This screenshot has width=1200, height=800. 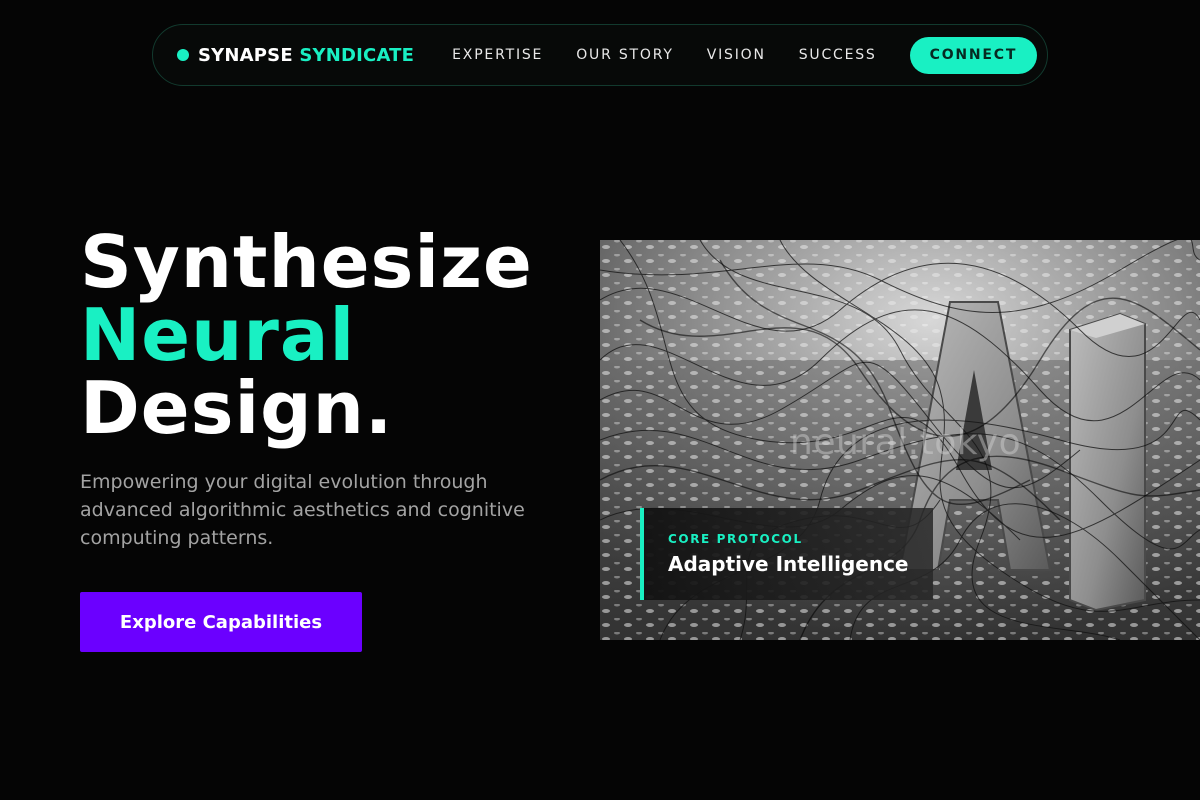 I want to click on hero-title: Synthesize Neural Design., so click(x=306, y=335).